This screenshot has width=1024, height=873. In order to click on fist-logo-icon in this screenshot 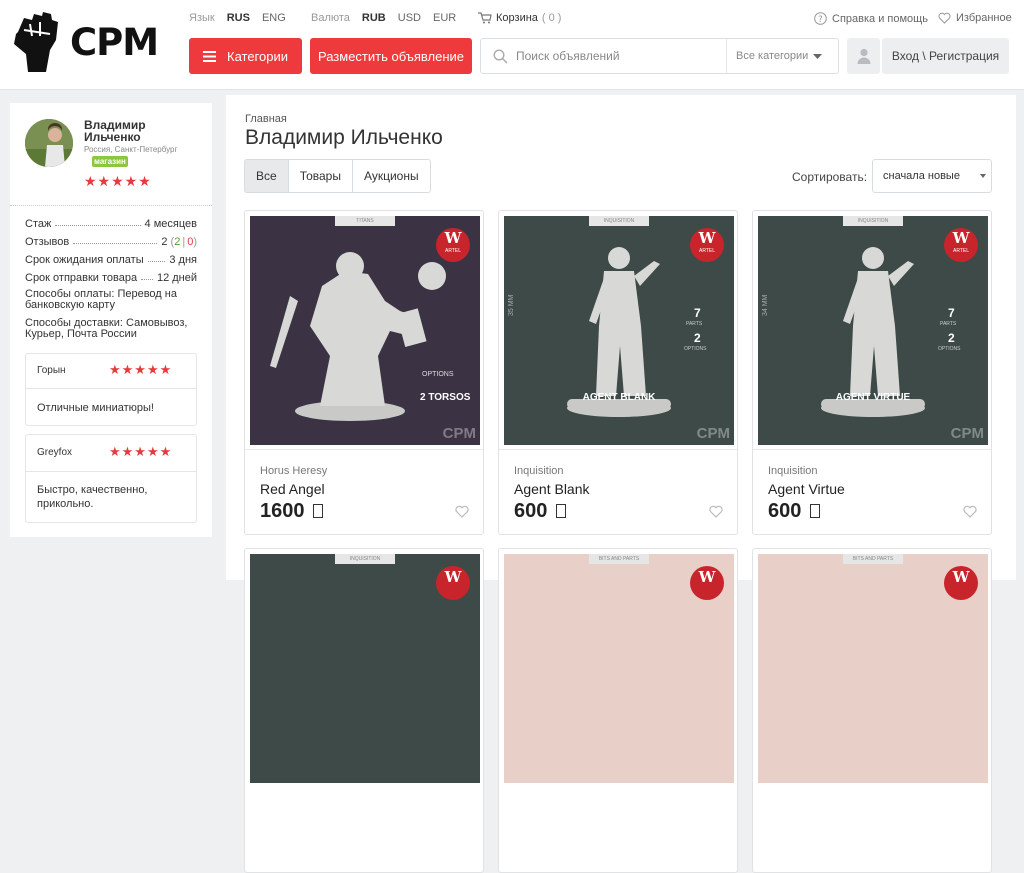, I will do `click(36, 42)`.